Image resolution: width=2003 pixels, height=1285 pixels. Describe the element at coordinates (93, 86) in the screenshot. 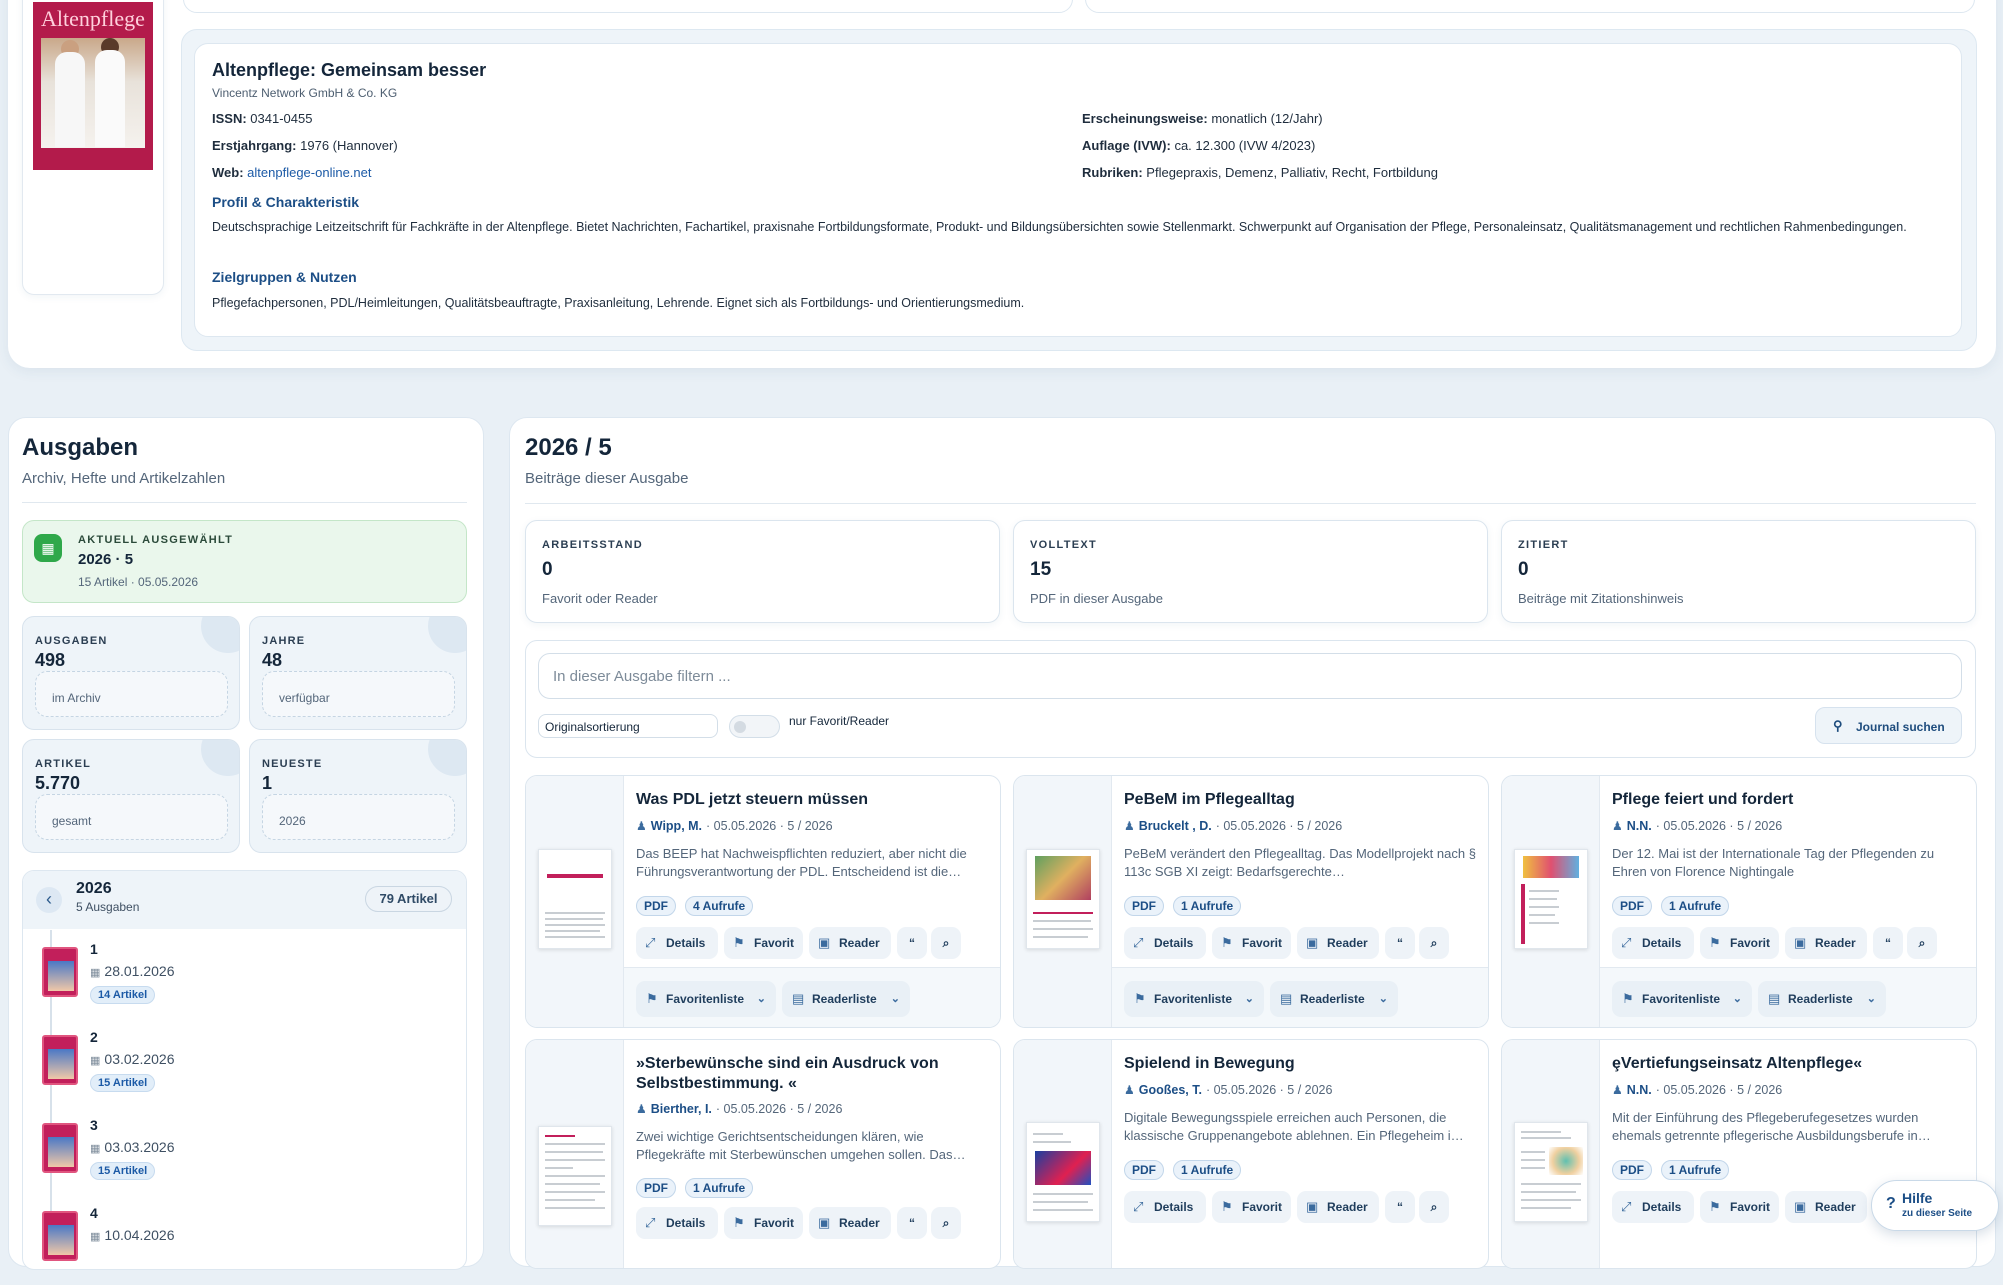

I see `journal-cover-image: Altenpflege` at that location.